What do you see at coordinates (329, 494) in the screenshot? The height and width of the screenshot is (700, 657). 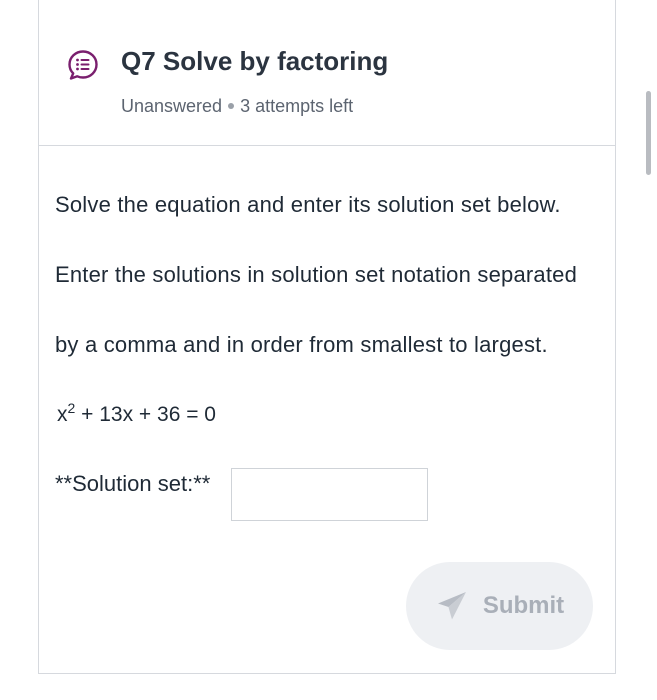 I see `solution-set-input` at bounding box center [329, 494].